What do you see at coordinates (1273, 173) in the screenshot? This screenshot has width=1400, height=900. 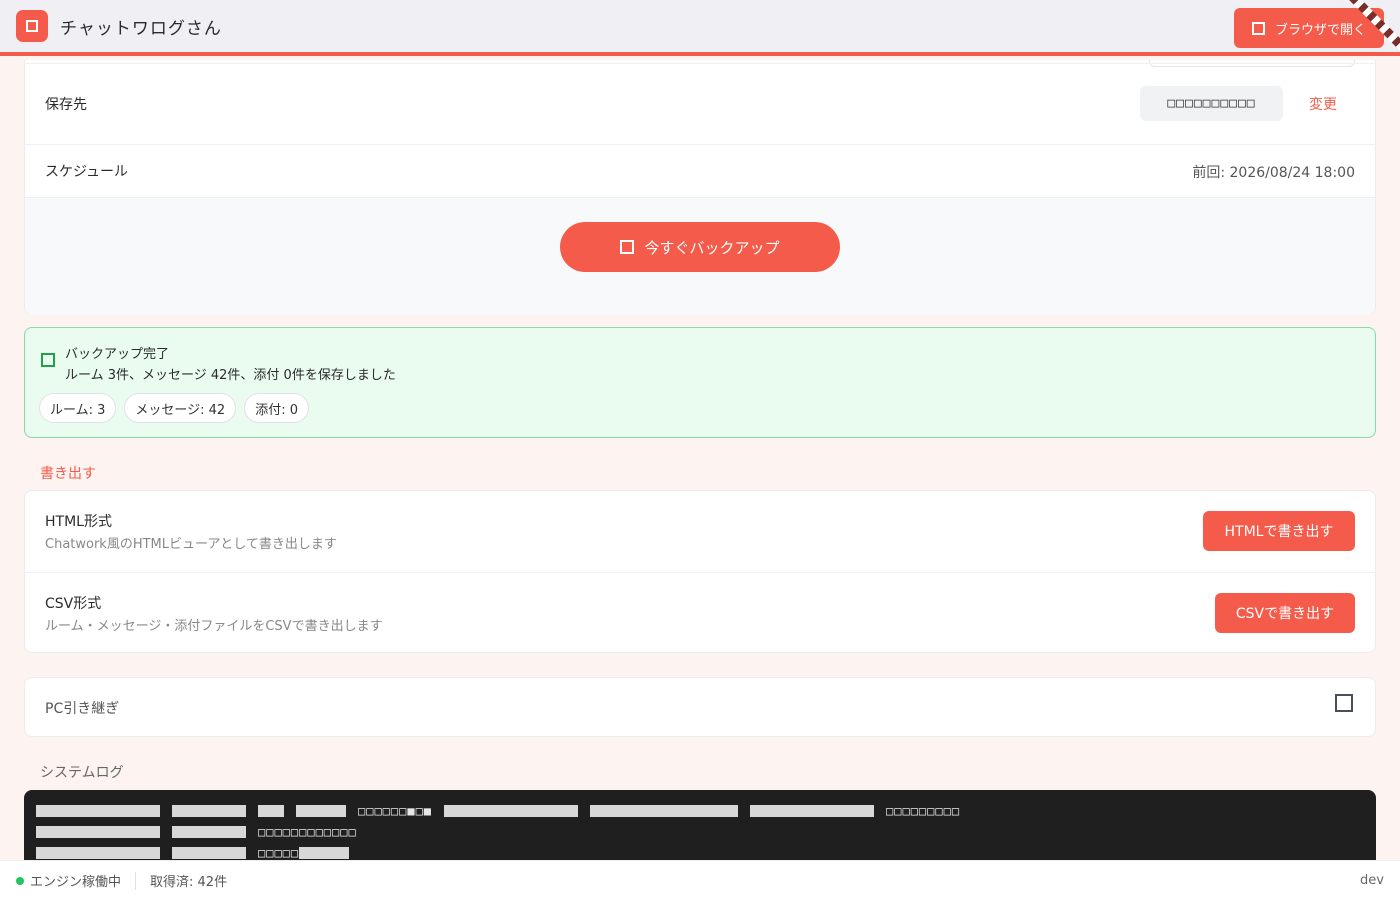 I see `last-run-time: 前回: 2026/08/24 18:00` at bounding box center [1273, 173].